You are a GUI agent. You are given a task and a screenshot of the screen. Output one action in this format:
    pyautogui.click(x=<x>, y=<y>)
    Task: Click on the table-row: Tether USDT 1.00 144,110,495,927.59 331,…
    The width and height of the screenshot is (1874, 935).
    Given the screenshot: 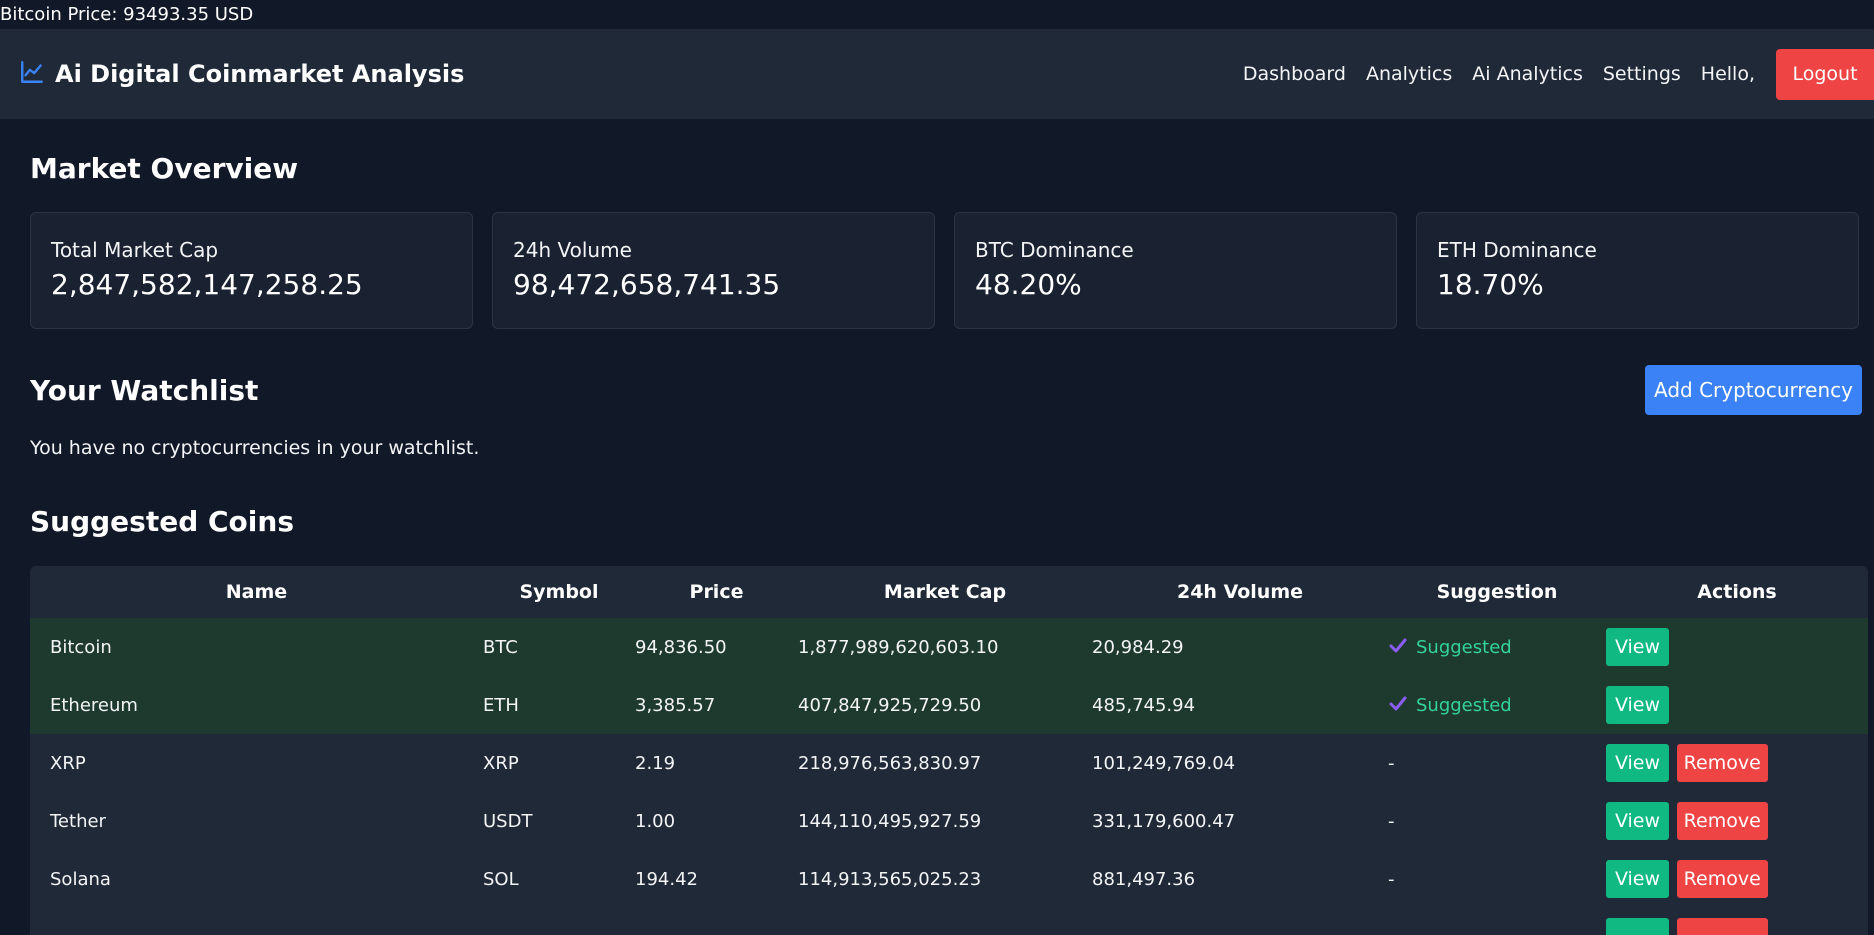 What is the action you would take?
    pyautogui.click(x=949, y=821)
    